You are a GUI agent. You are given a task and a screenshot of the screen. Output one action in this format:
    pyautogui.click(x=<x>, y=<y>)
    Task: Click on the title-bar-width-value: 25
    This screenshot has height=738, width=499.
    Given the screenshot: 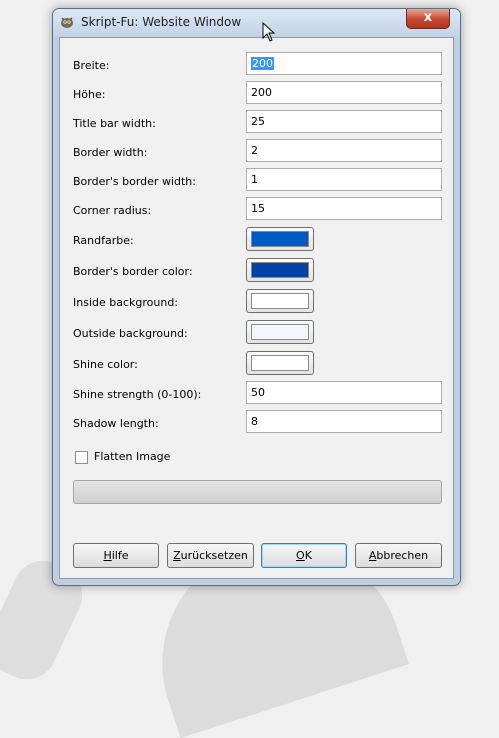 What is the action you would take?
    pyautogui.click(x=258, y=121)
    